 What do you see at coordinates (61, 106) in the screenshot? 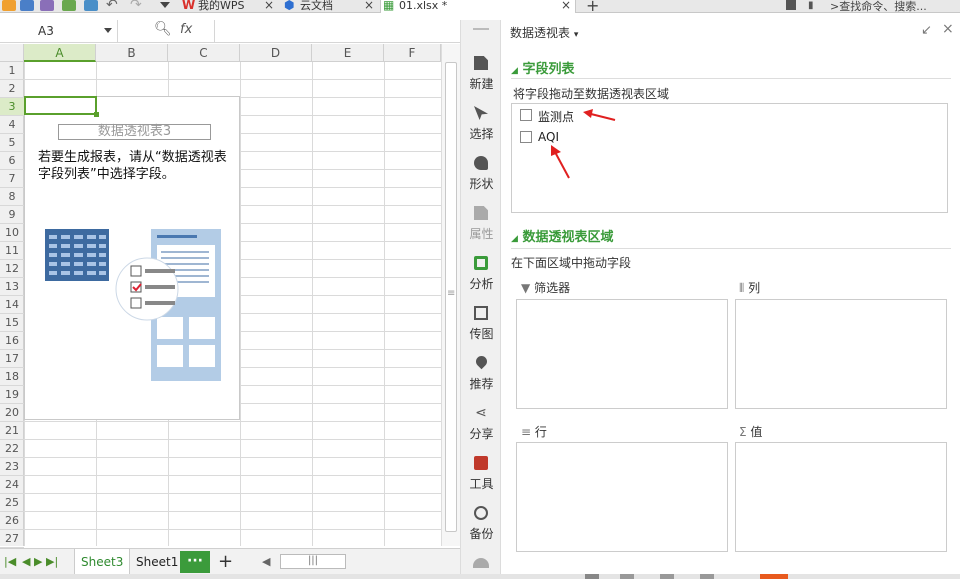
I see `active-cell-a3` at bounding box center [61, 106].